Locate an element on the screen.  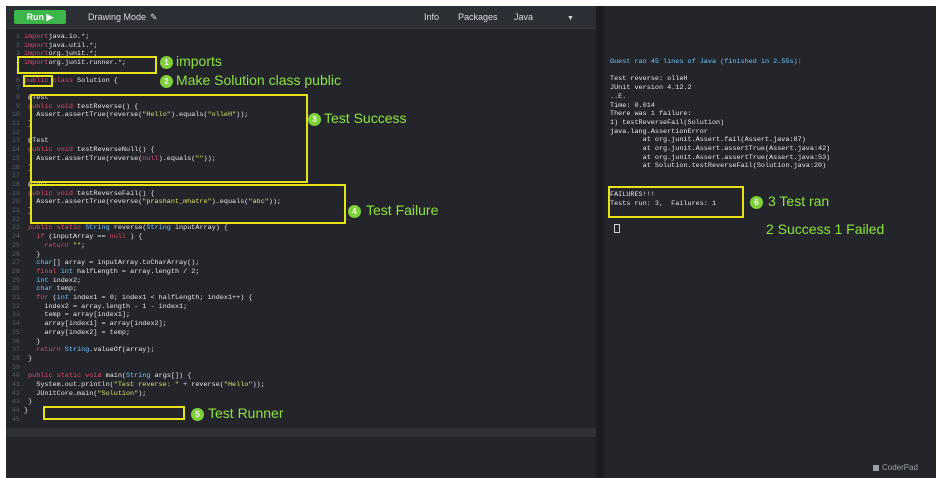
code-line: index2 = array.length - 1 - index1; is located at coordinates (105, 307).